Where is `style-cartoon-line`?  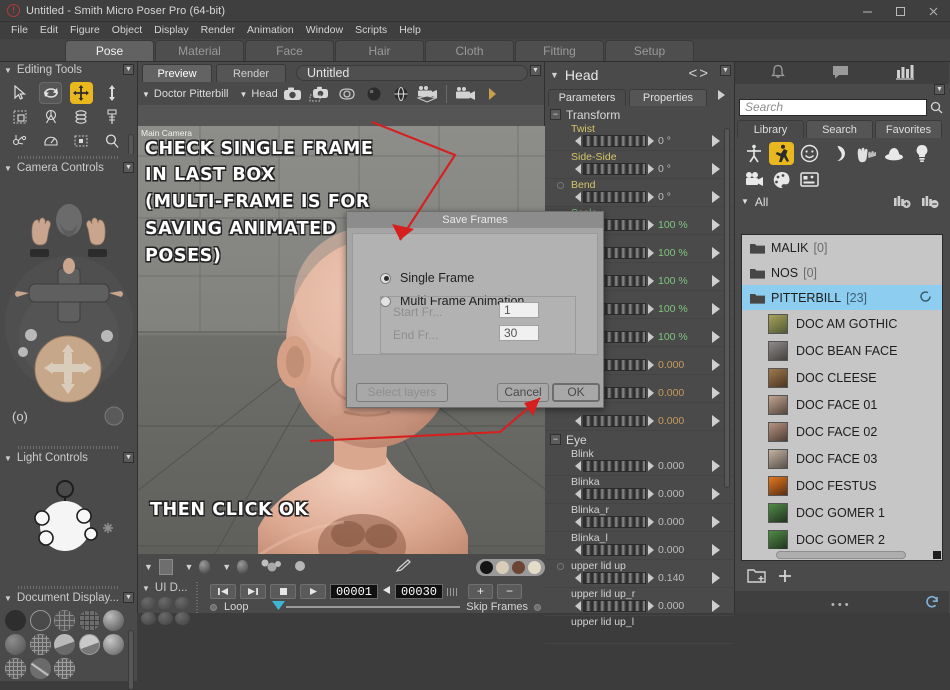 style-cartoon-line is located at coordinates (89, 644).